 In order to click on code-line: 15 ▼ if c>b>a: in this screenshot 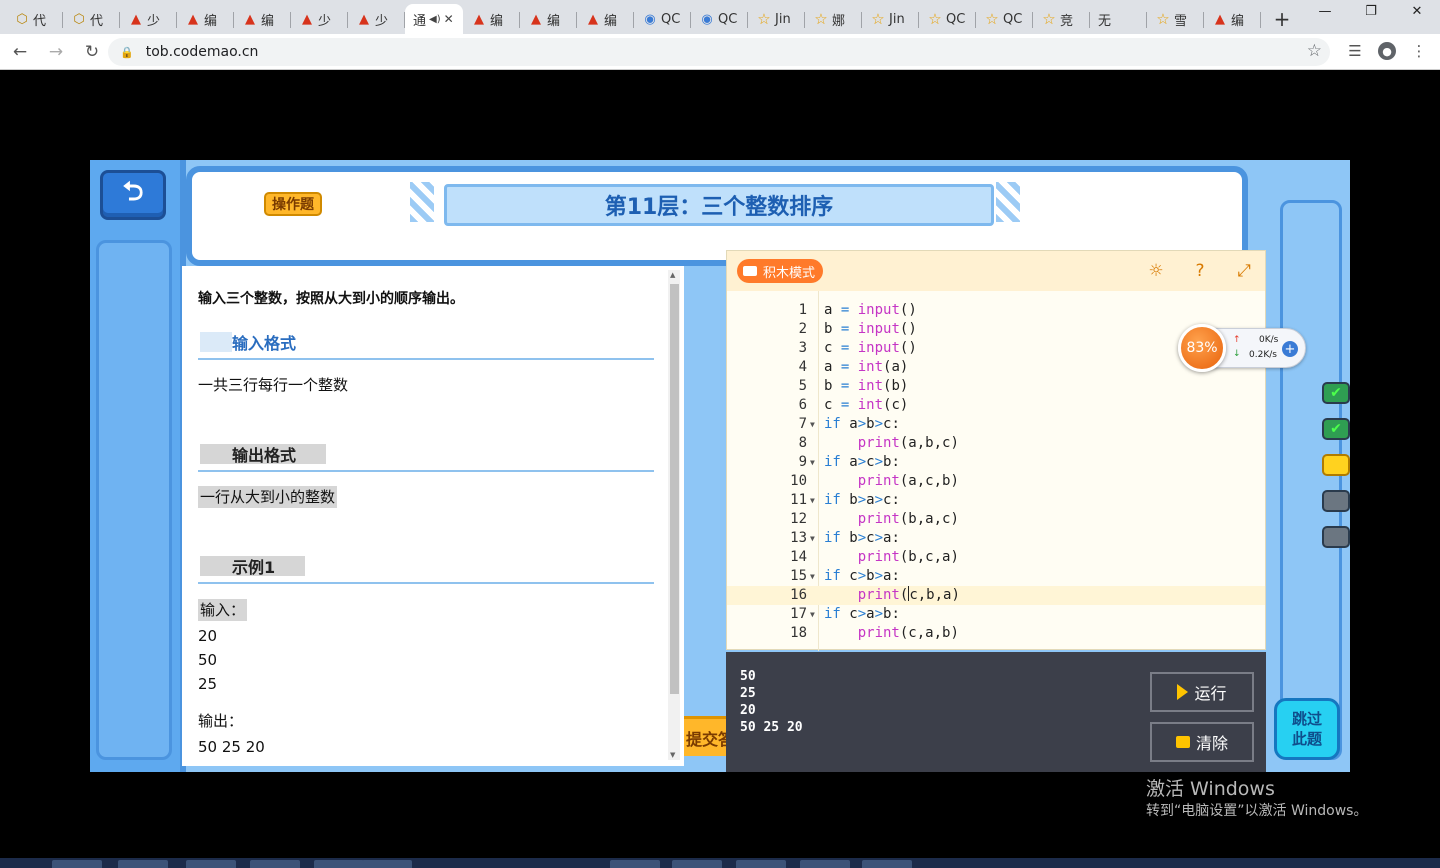, I will do `click(996, 576)`.